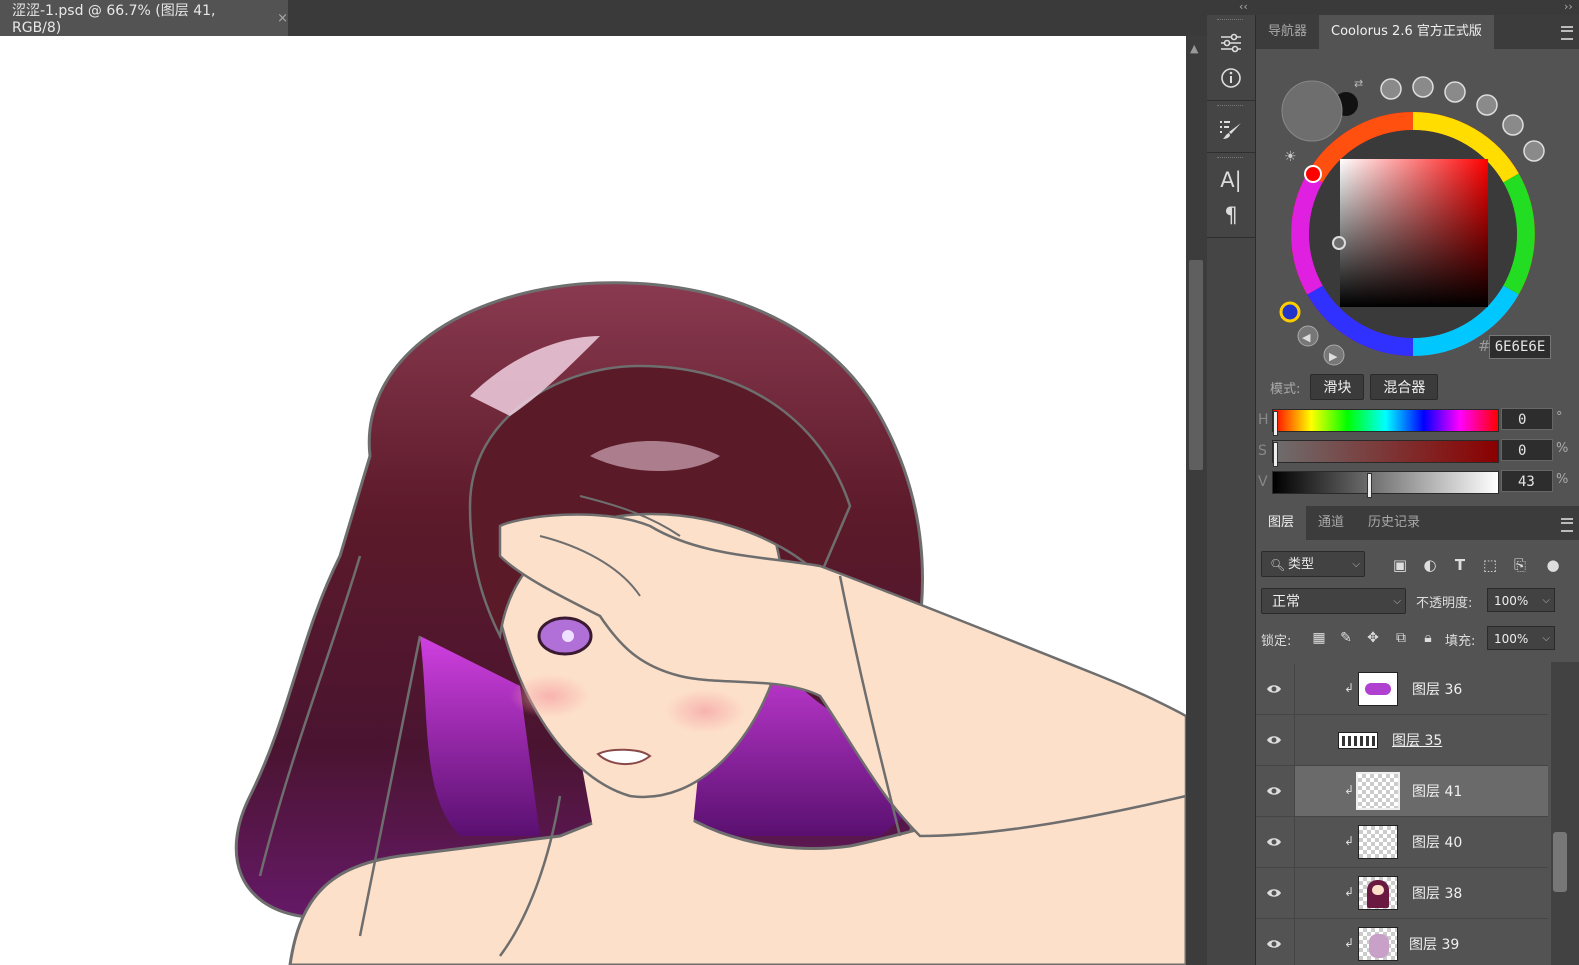 The image size is (1579, 965). Describe the element at coordinates (1560, 862) in the screenshot. I see `layer-list-scroll-thumb` at that location.